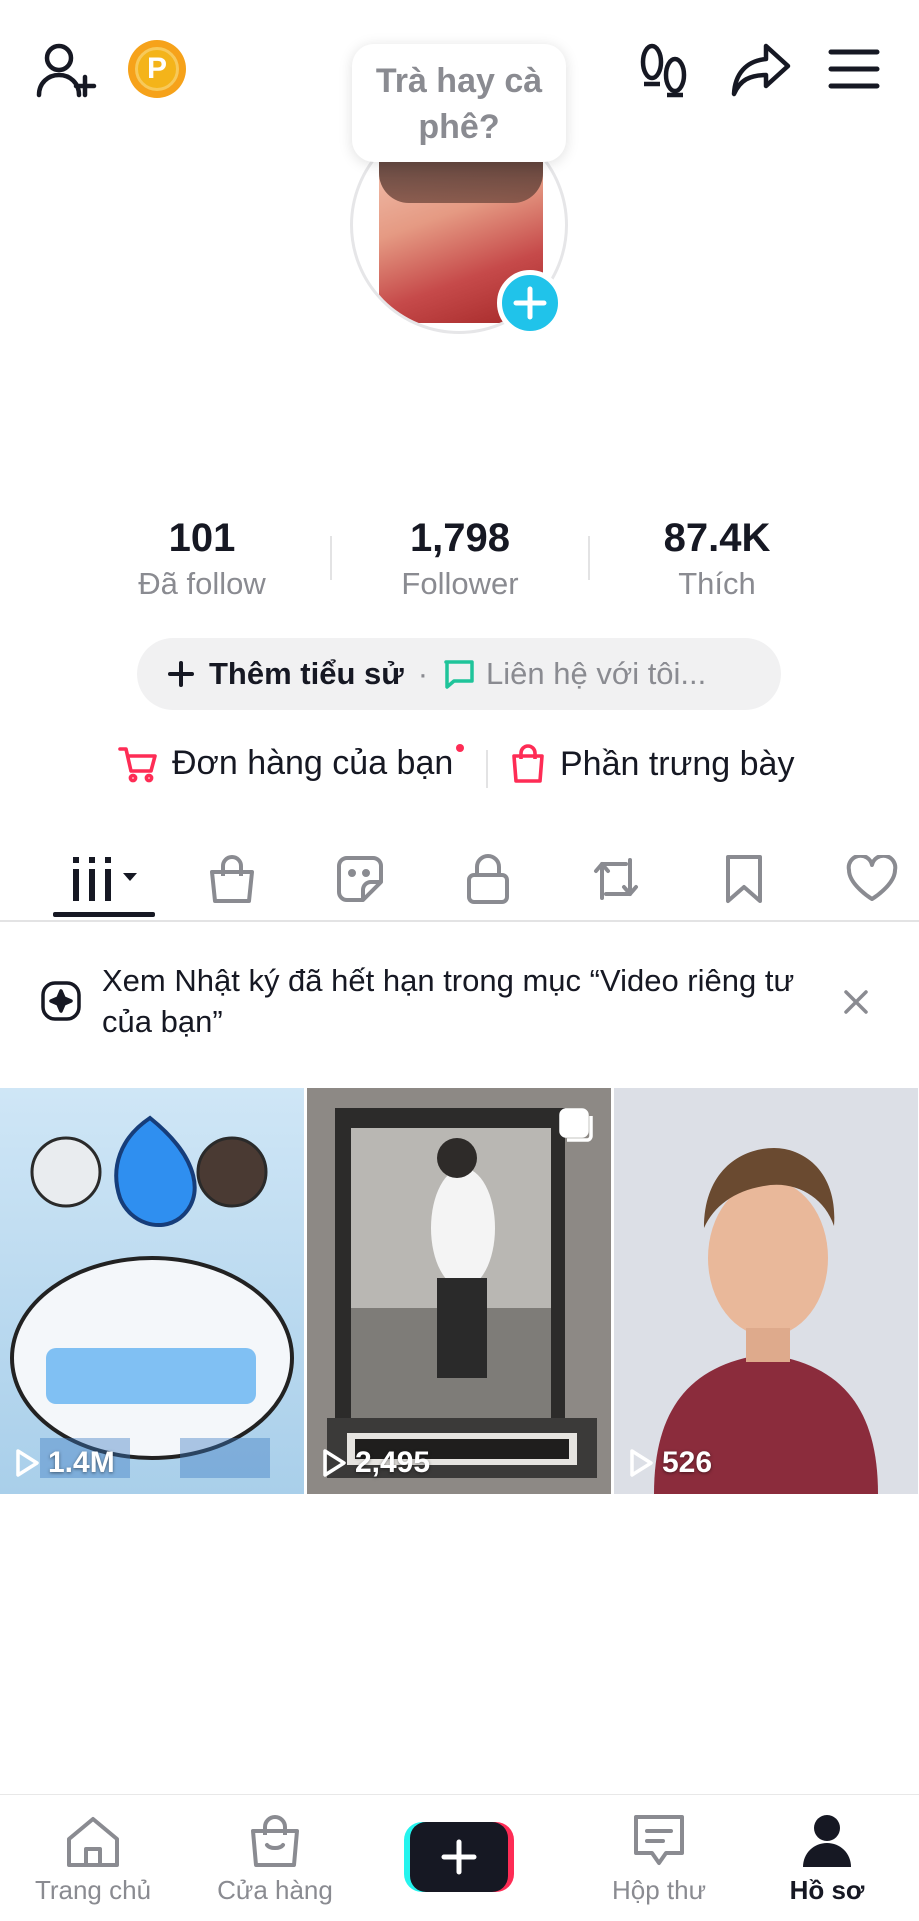 The image size is (919, 1921). I want to click on tab-shop, so click(232, 879).